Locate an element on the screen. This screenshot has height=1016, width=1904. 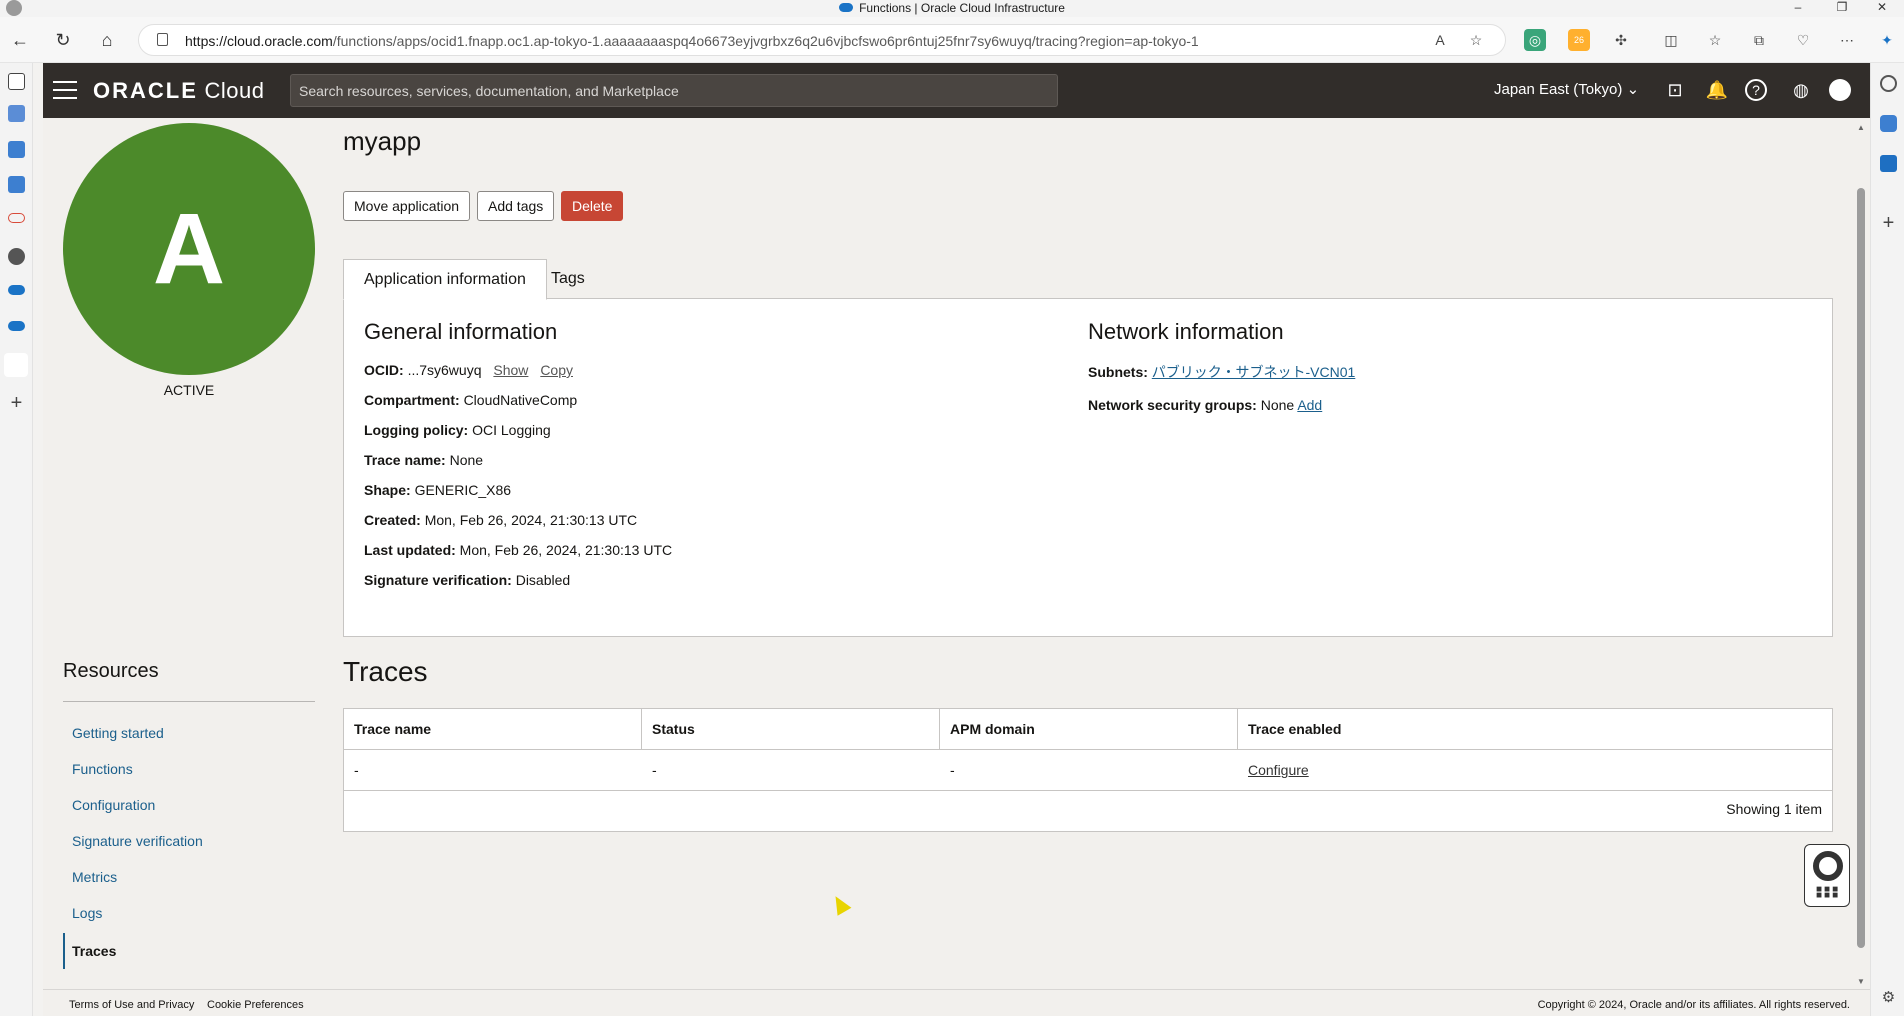
help-icon: ? is located at coordinates (1756, 90).